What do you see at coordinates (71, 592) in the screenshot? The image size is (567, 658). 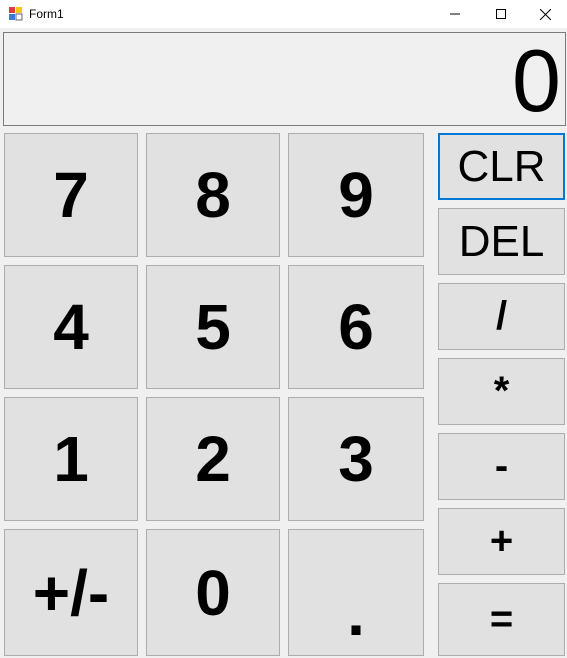 I see `key-plus-minus: +/-` at bounding box center [71, 592].